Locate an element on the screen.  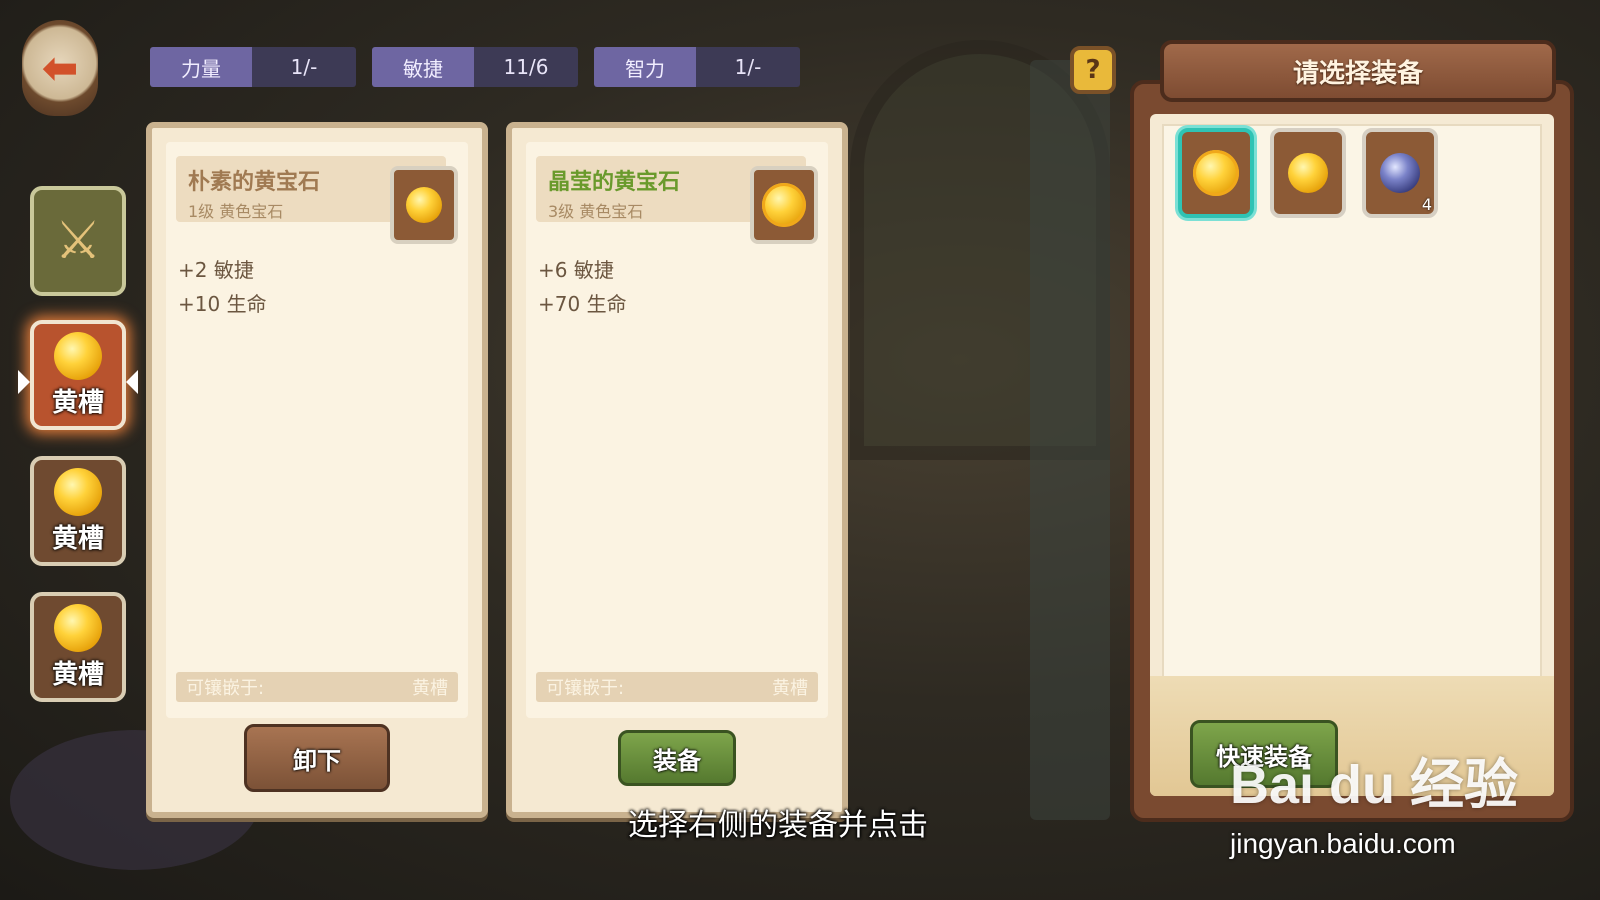
stat-strength: 力量 1/- is located at coordinates (253, 67).